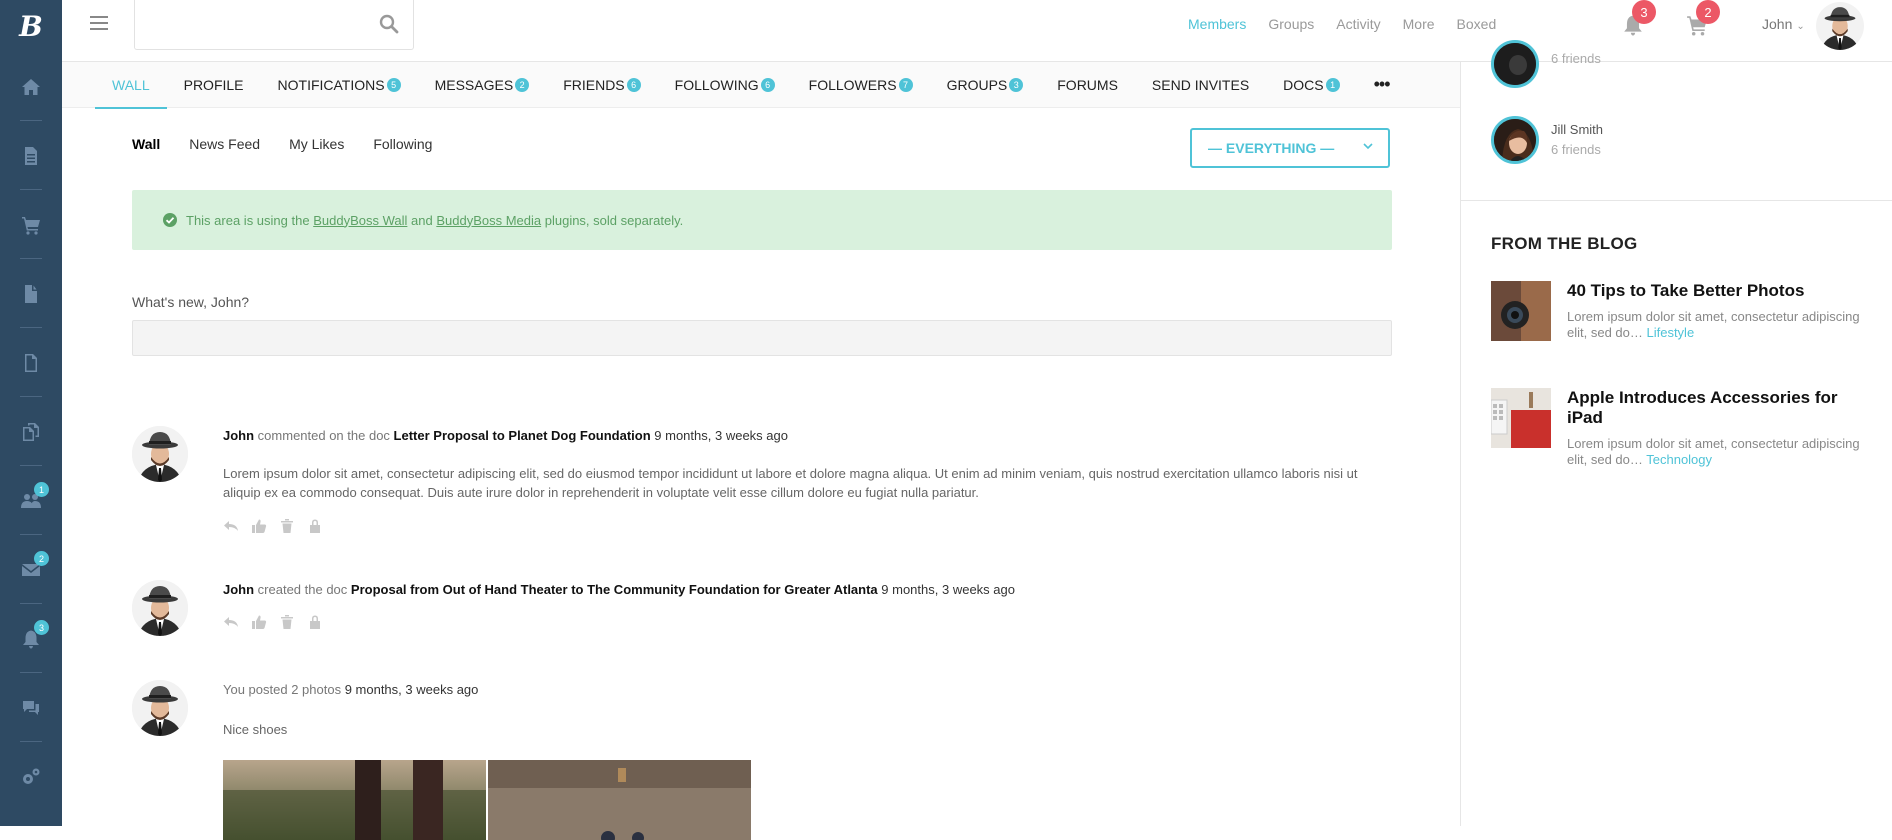 The height and width of the screenshot is (840, 1892). What do you see at coordinates (1290, 148) in the screenshot?
I see `activity-filter-select: — EVERYTHING —` at bounding box center [1290, 148].